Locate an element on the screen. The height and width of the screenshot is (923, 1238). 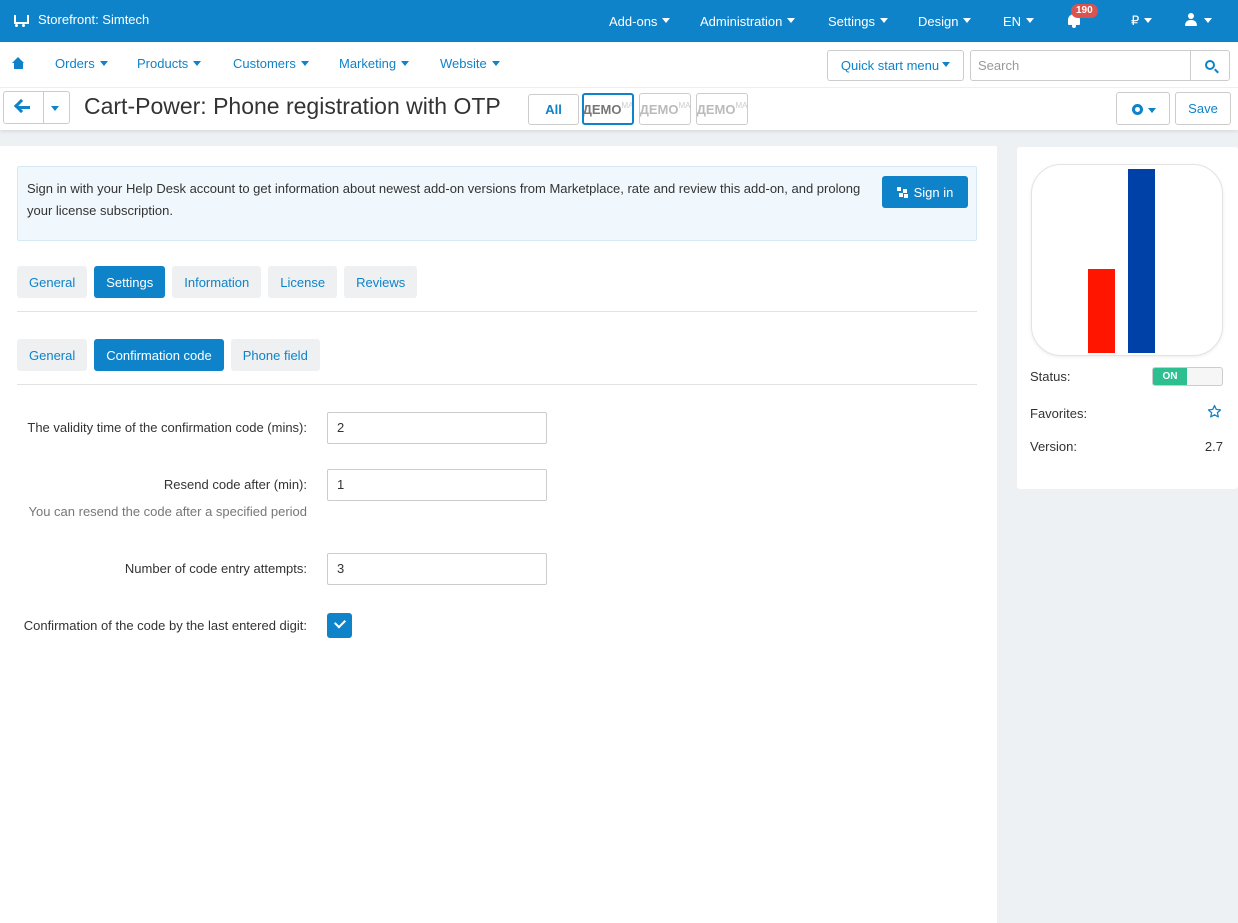
language-selector: EN is located at coordinates (1019, 21).